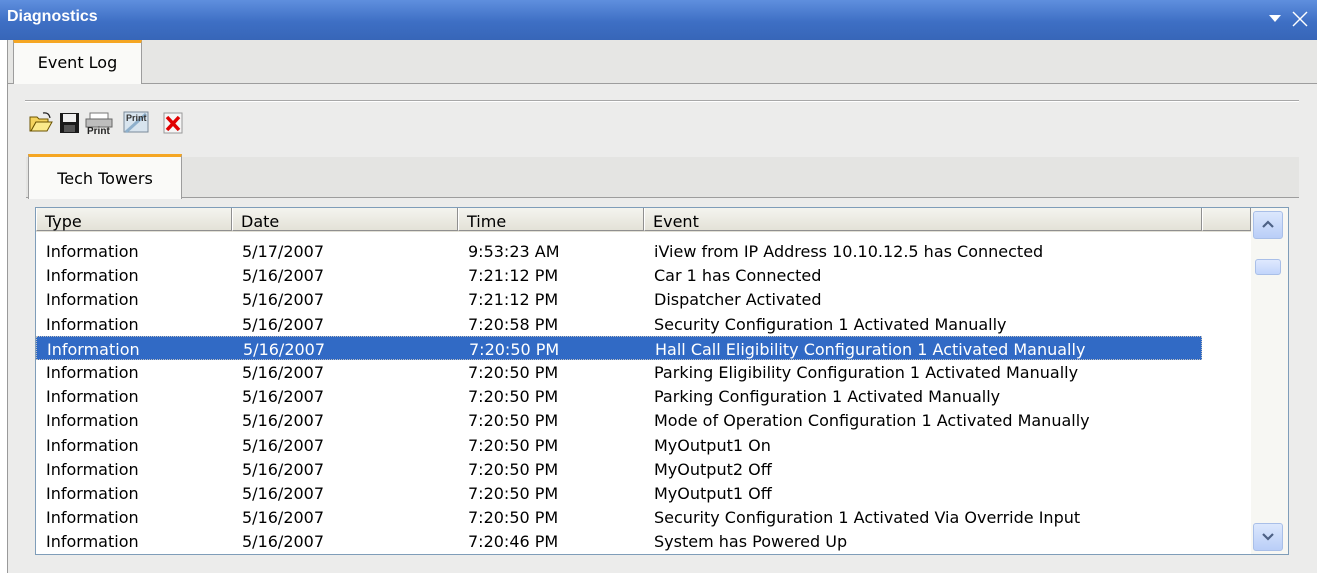 This screenshot has width=1317, height=573. Describe the element at coordinates (662, 101) in the screenshot. I see `divider-highlight` at that location.